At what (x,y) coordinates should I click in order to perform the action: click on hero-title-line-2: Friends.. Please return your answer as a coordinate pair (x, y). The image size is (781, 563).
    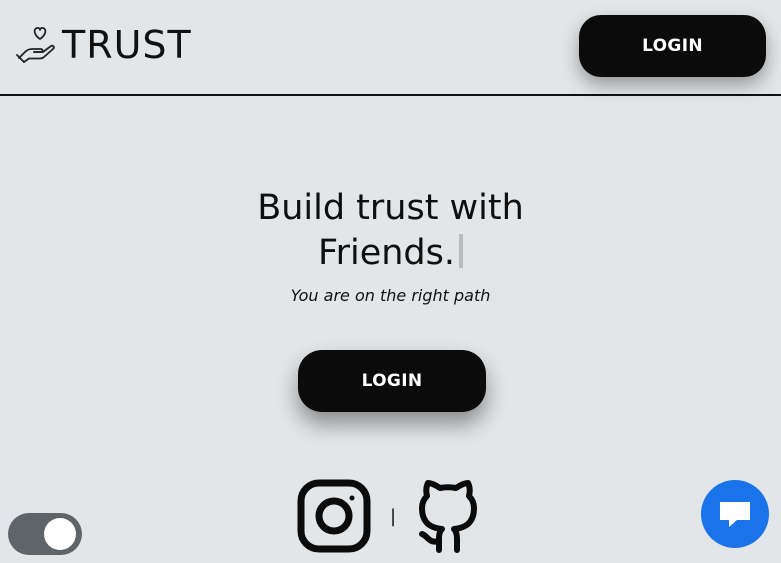
    Looking at the image, I should click on (386, 253).